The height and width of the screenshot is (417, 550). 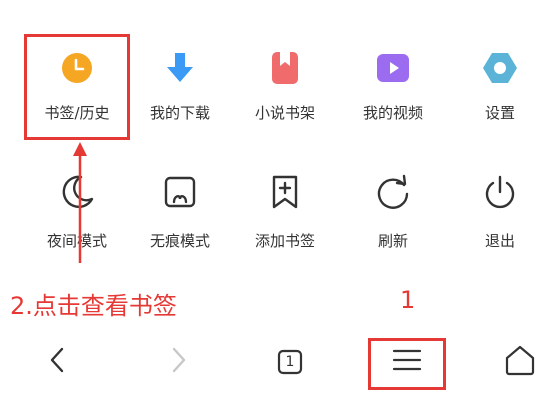 What do you see at coordinates (77, 87) in the screenshot?
I see `highlight-box-bookmarks` at bounding box center [77, 87].